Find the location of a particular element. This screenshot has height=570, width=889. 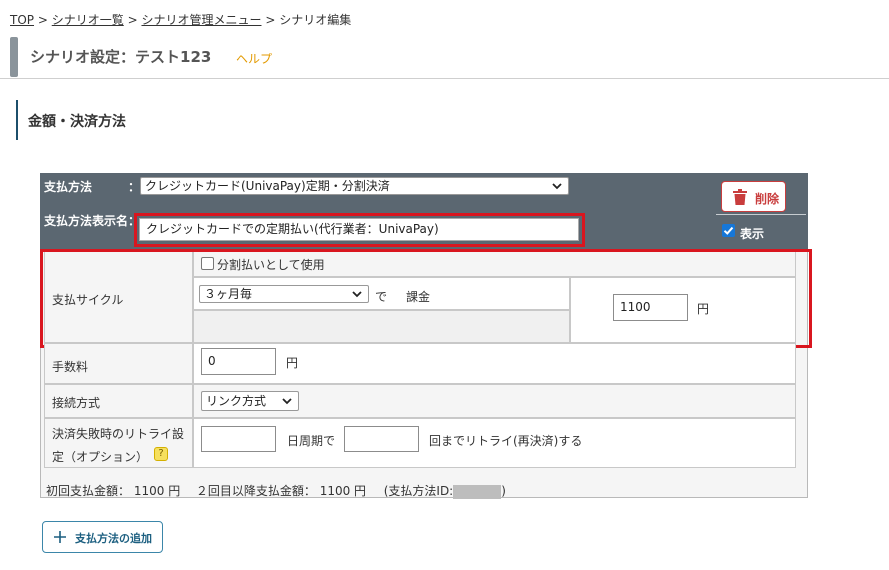

add-payment-method-button: 支払方法の追加 is located at coordinates (102, 537).